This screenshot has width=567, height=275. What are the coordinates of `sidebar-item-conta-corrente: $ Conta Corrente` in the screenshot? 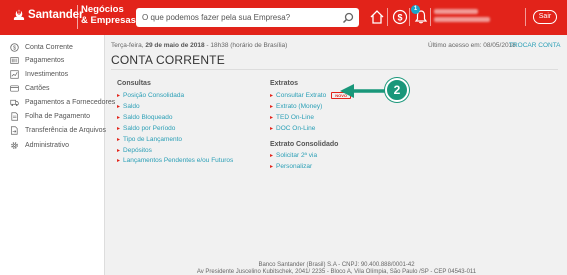 It's located at (41, 47).